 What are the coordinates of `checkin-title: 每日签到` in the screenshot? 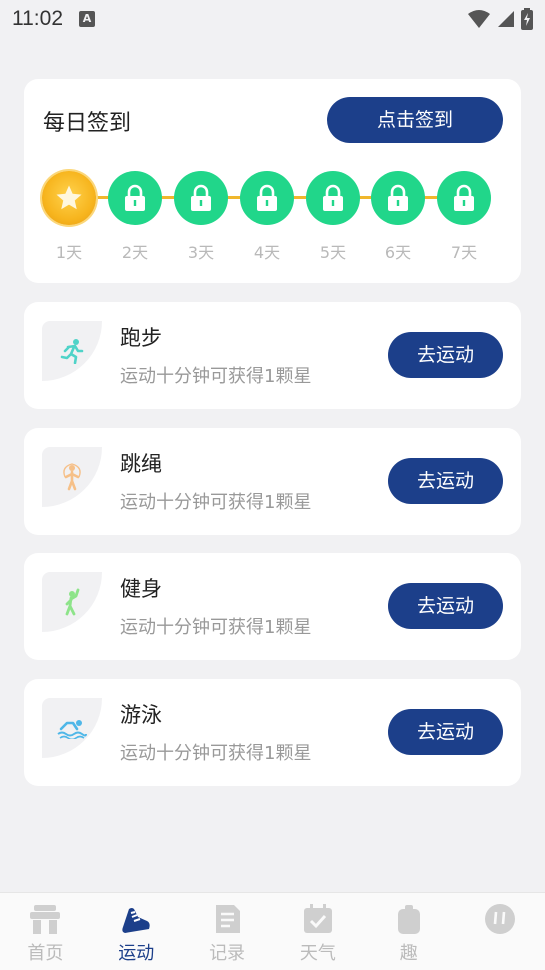 It's located at (87, 123).